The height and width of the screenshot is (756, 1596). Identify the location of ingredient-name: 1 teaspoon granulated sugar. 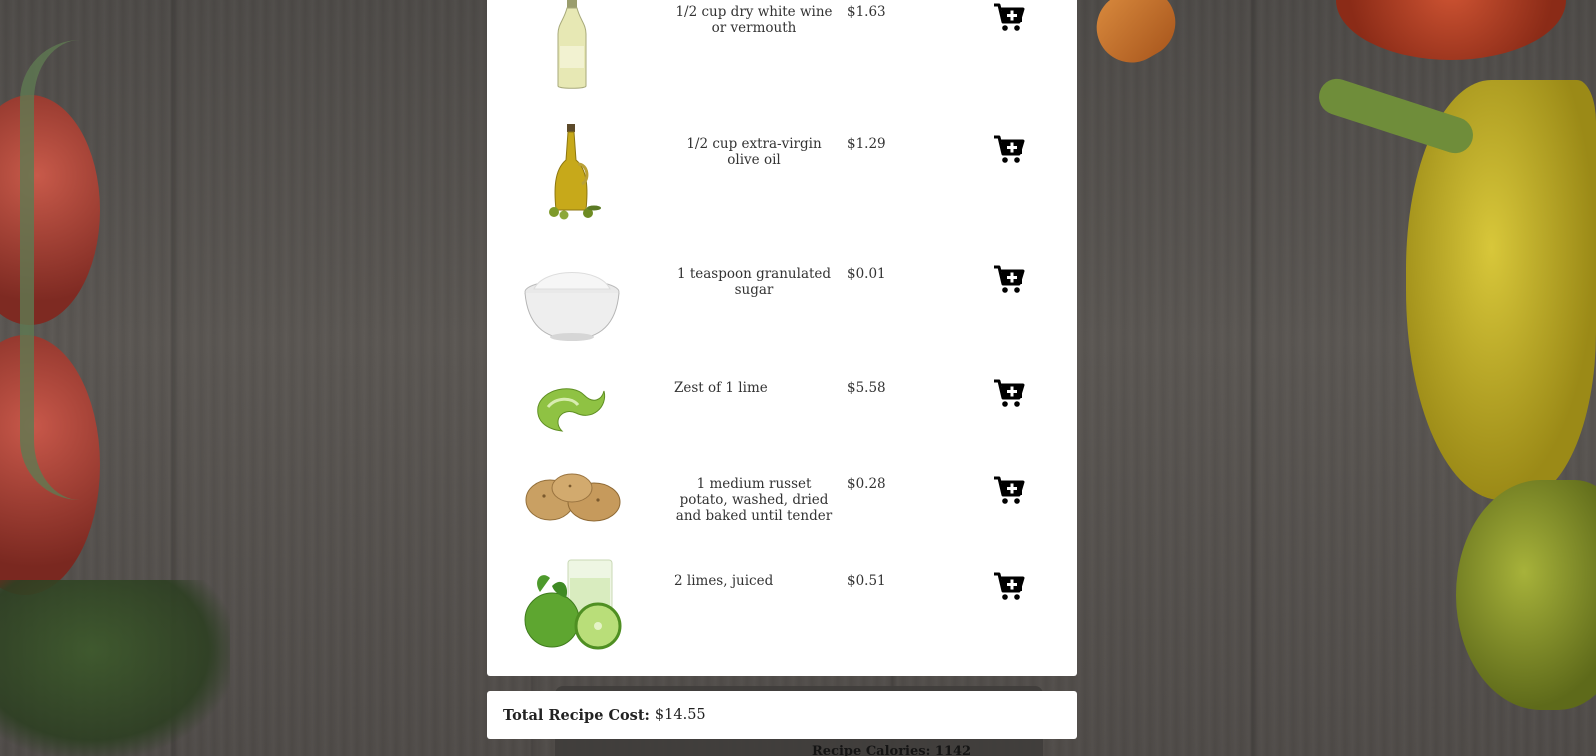
(754, 282).